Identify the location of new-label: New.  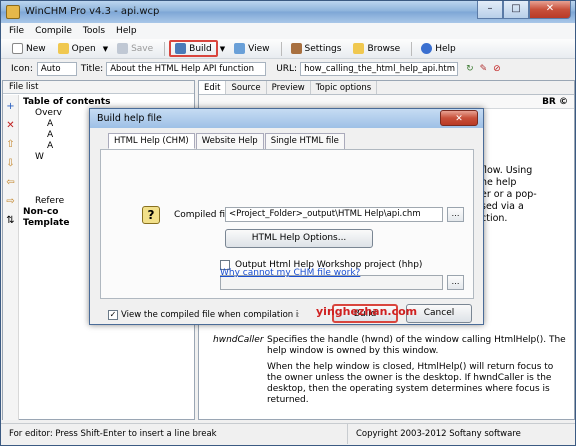
(36, 48).